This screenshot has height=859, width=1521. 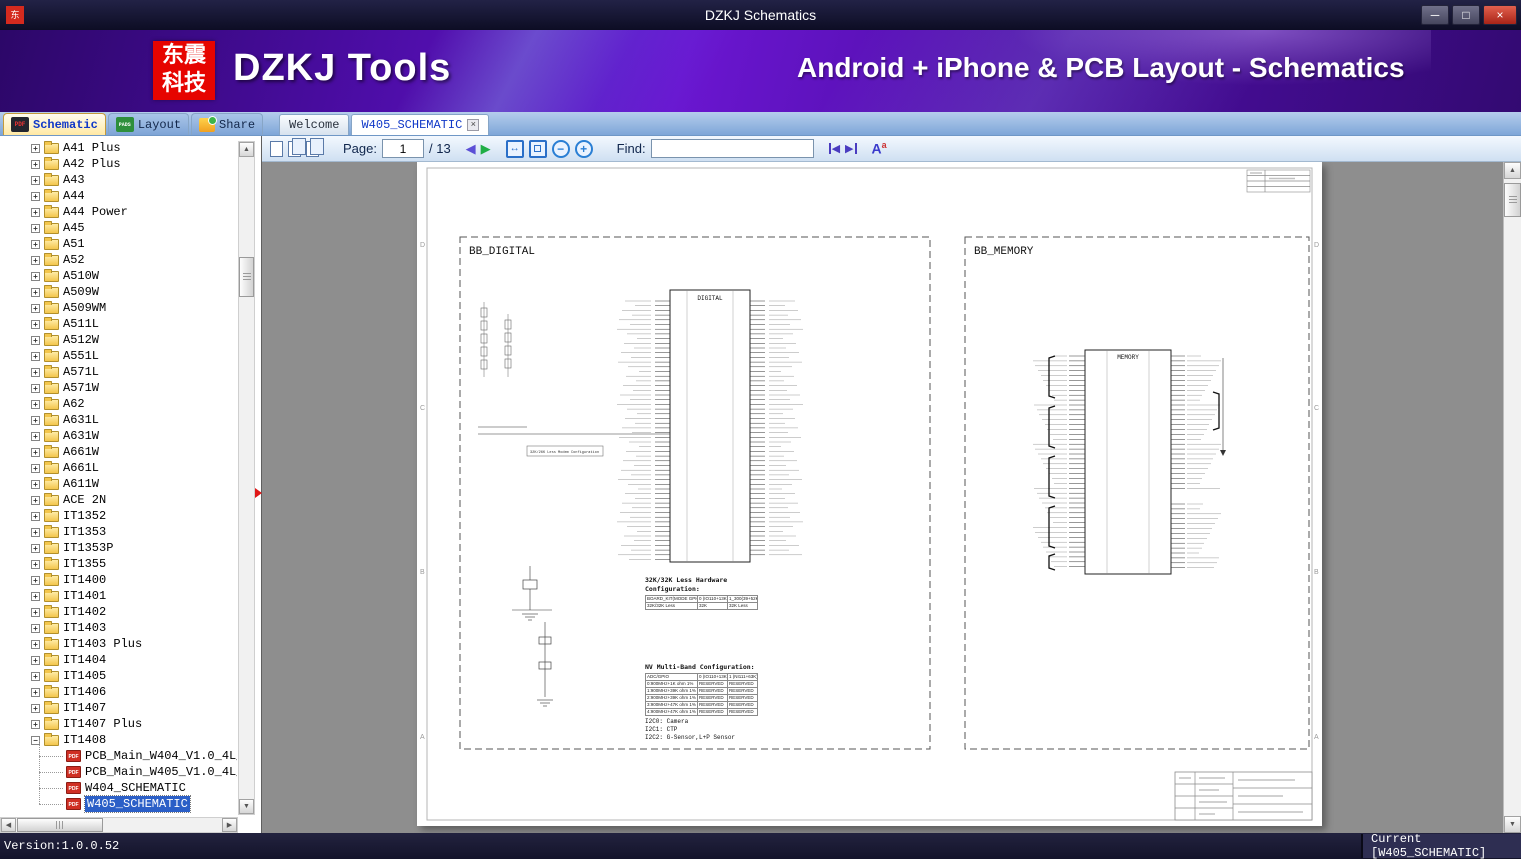 I want to click on fit-page-icon, so click(x=537, y=148).